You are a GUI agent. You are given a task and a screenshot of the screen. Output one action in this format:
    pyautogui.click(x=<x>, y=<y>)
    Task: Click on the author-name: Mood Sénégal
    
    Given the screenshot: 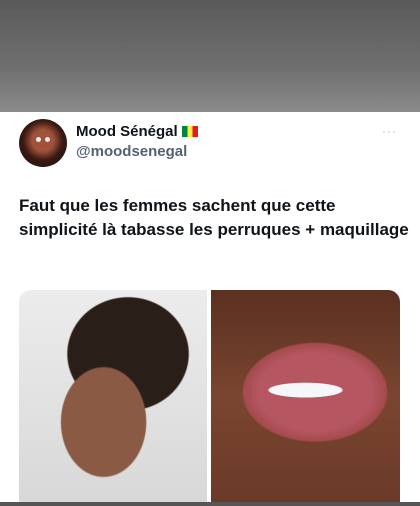 What is the action you would take?
    pyautogui.click(x=137, y=131)
    